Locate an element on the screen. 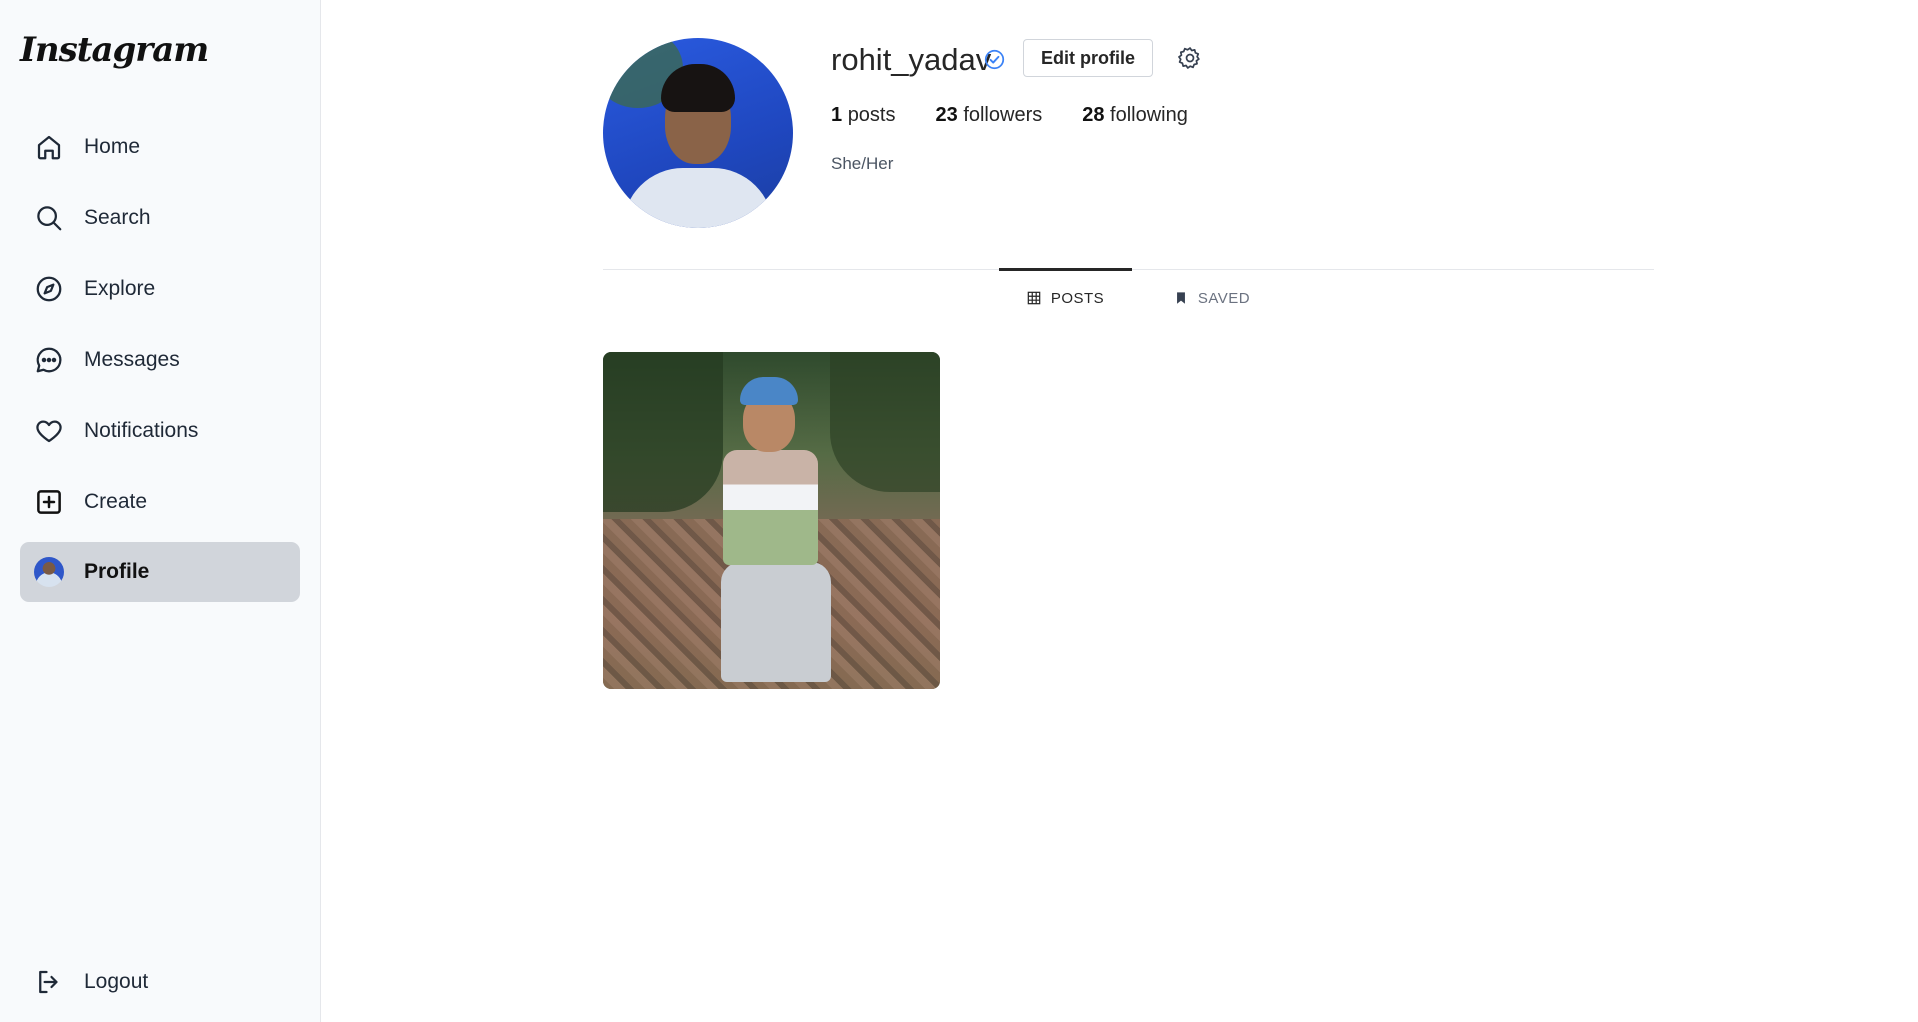 The image size is (1918, 1022). sidebar-item-profile: Profile is located at coordinates (160, 572).